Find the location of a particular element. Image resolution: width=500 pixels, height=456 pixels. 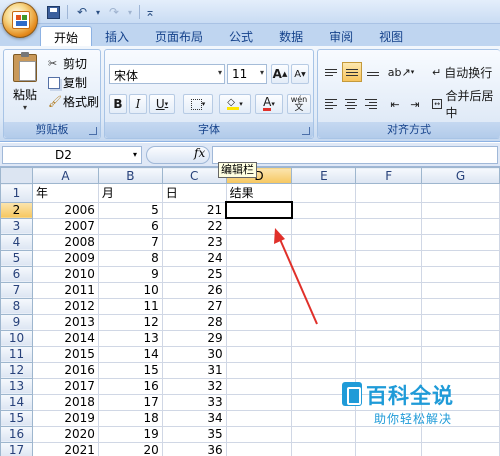

row-header: 4 is located at coordinates (16, 242).